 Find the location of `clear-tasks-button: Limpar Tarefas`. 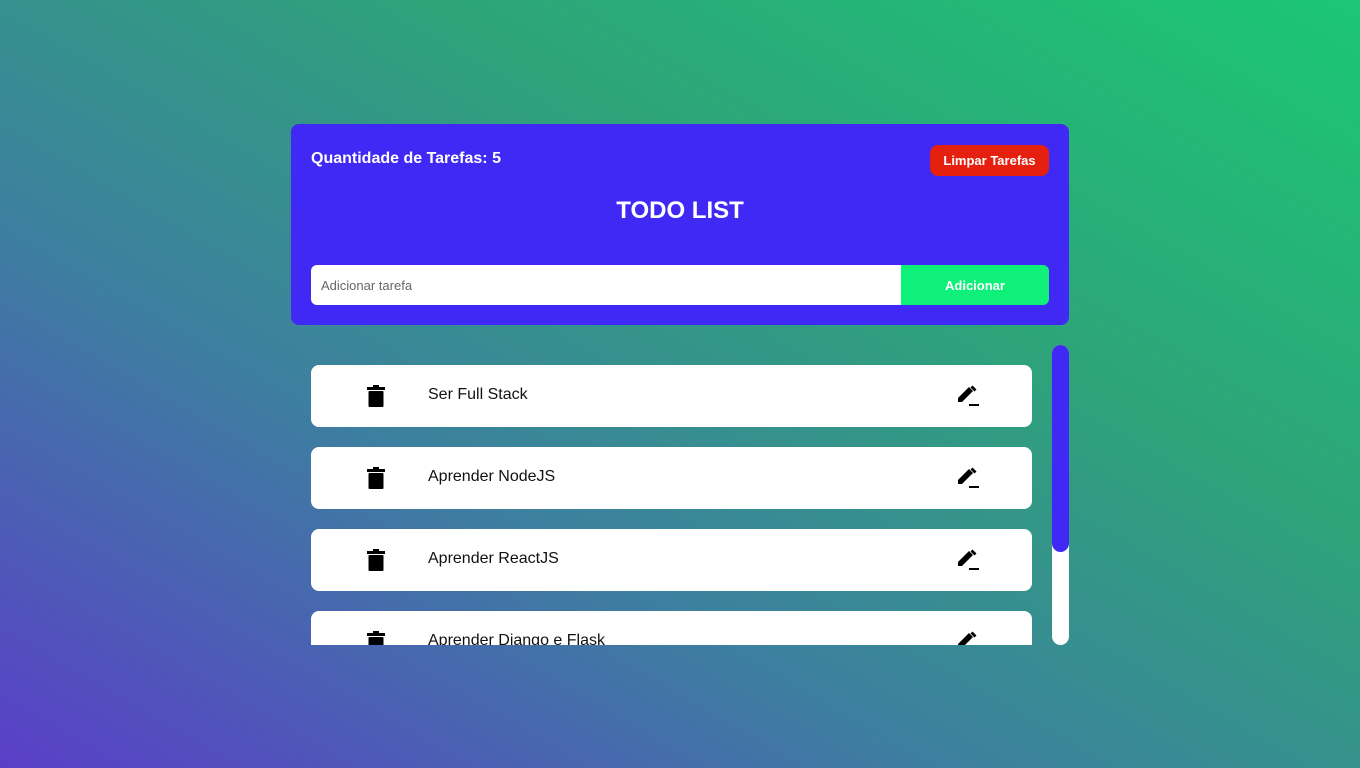

clear-tasks-button: Limpar Tarefas is located at coordinates (989, 160).